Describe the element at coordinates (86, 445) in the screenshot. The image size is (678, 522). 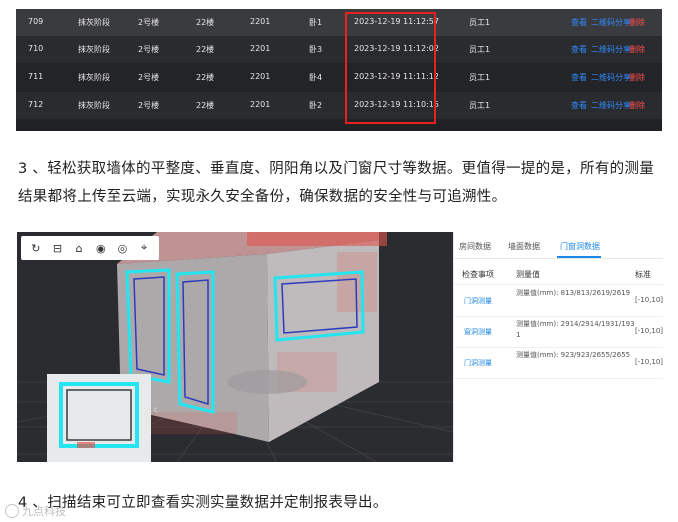
I see `minimap-door-marker` at that location.